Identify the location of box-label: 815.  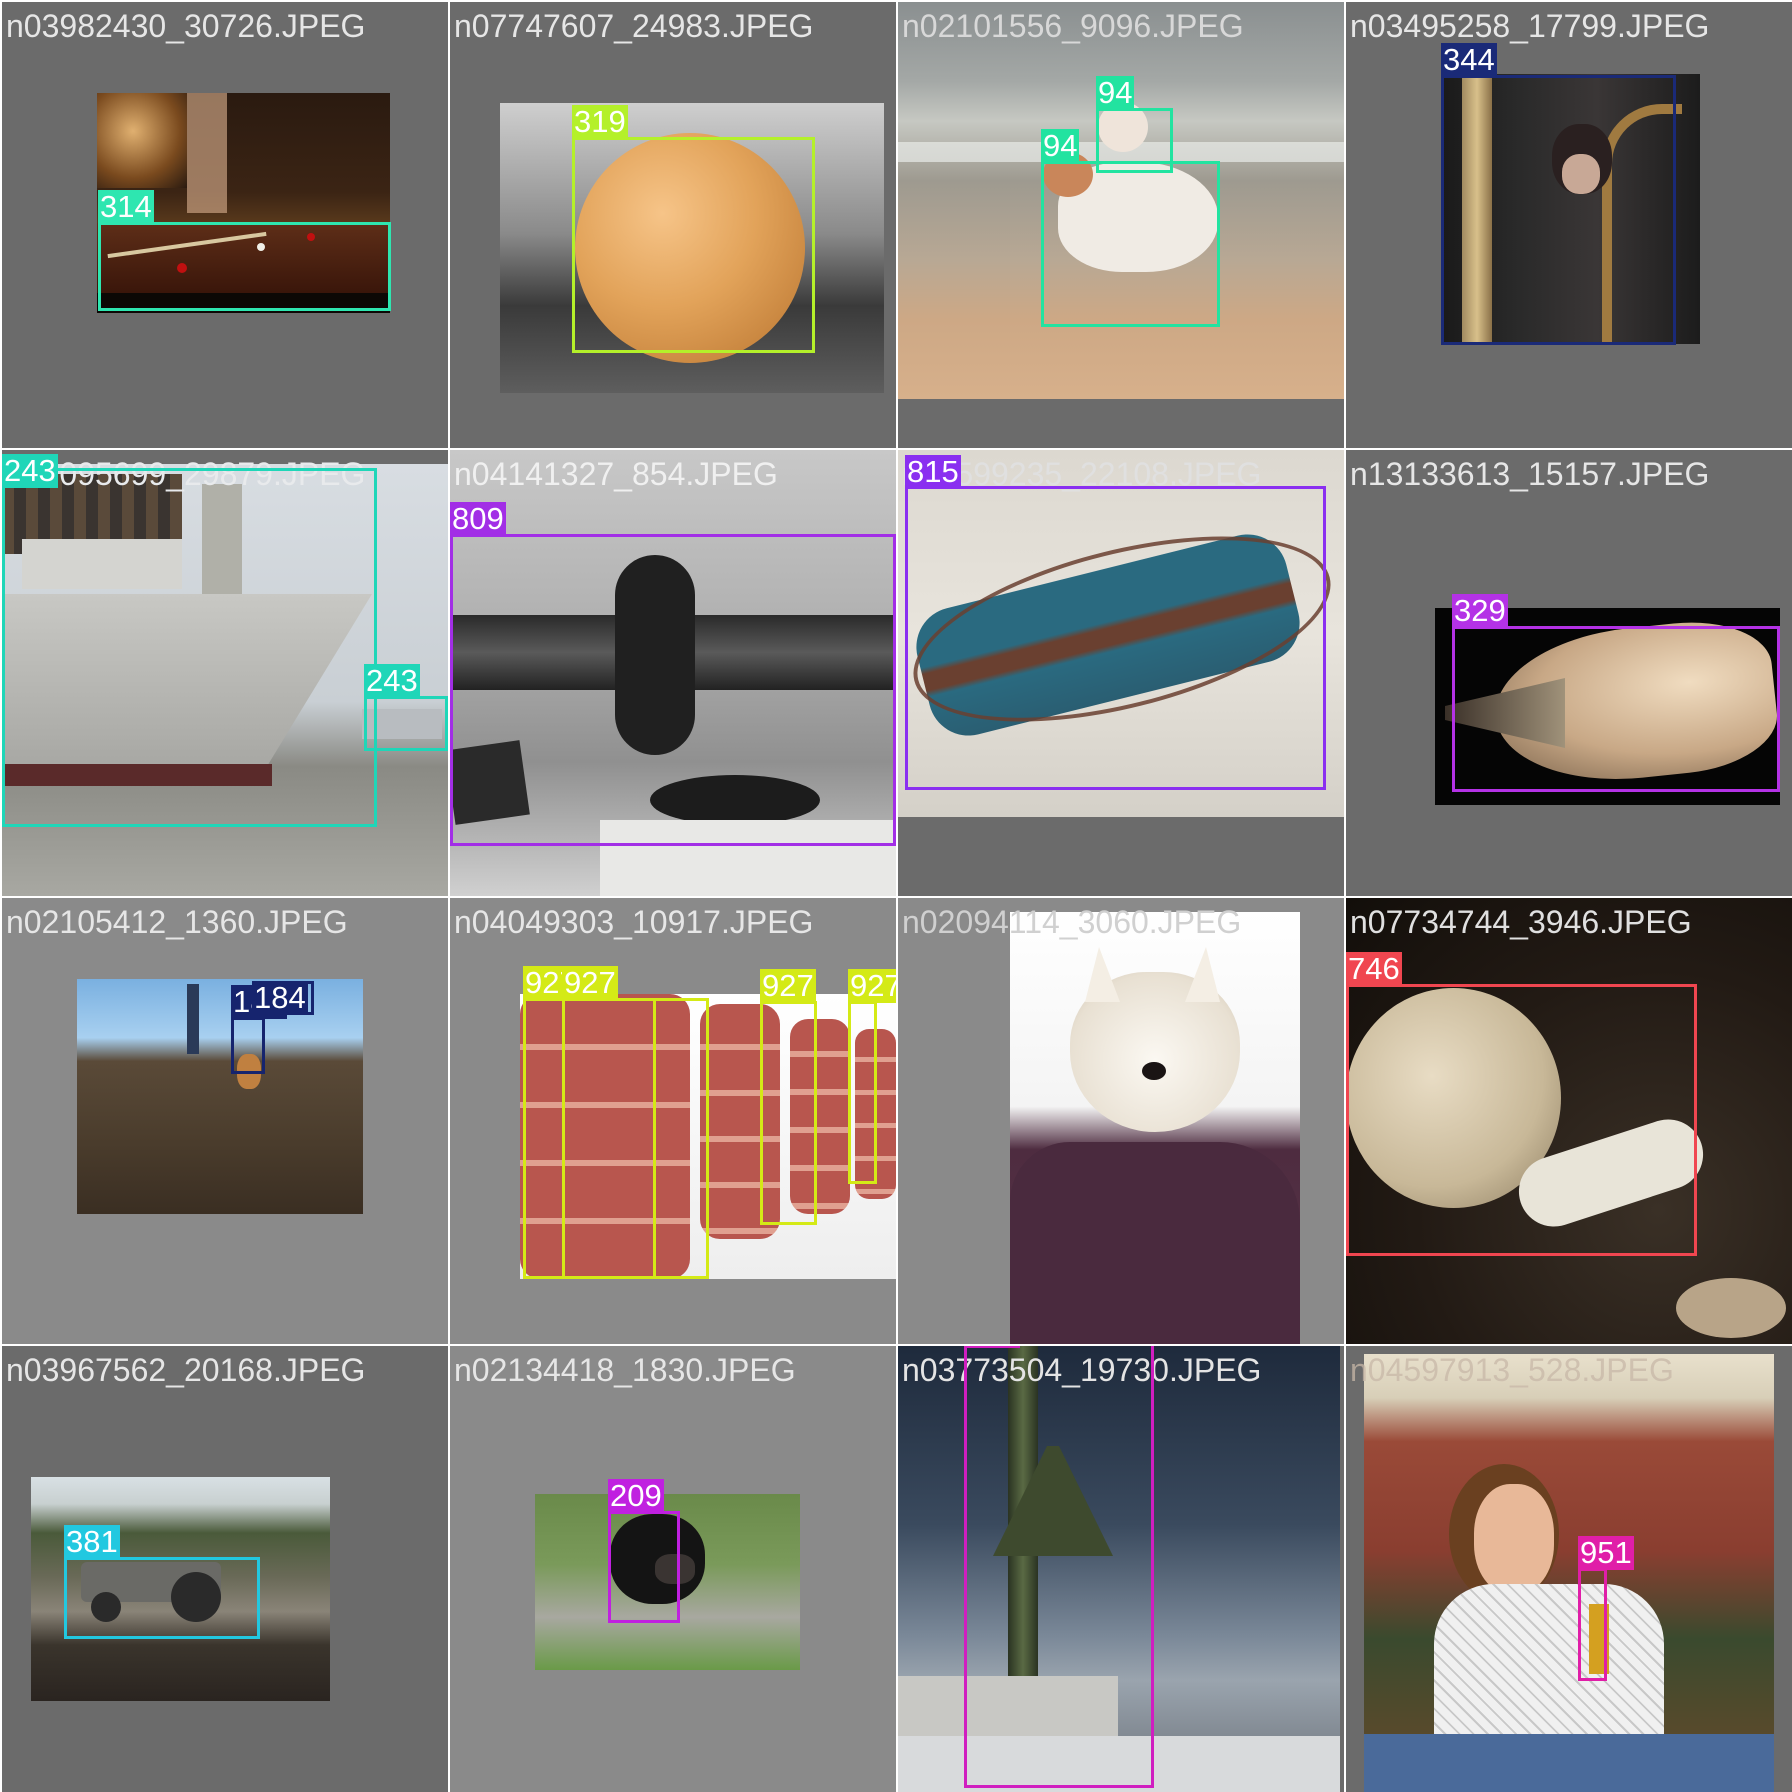
(933, 471).